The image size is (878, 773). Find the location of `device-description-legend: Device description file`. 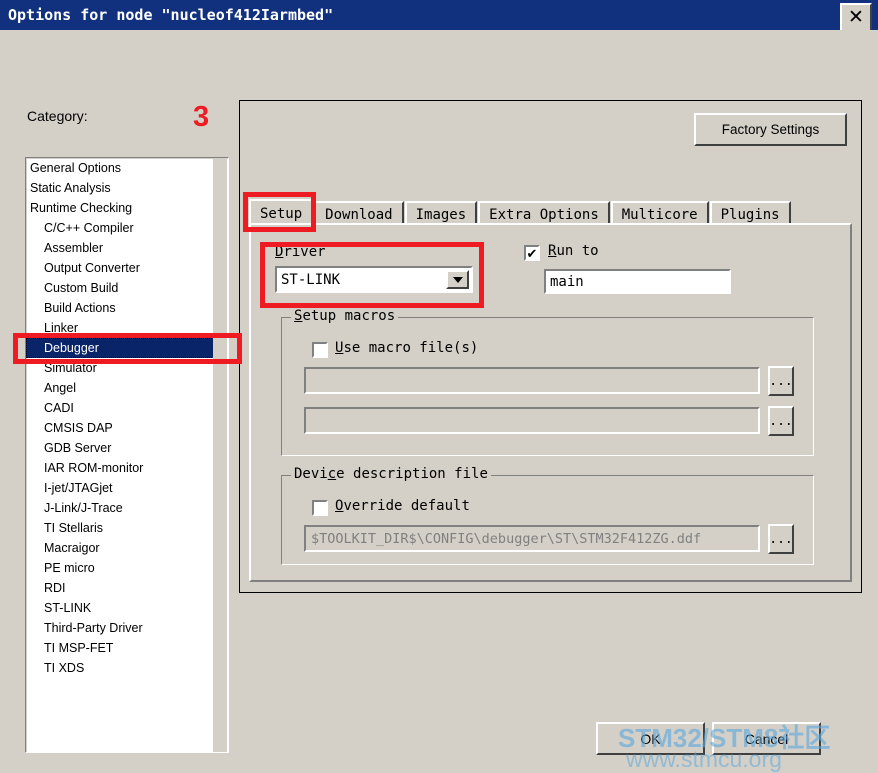

device-description-legend: Device description file is located at coordinates (391, 474).